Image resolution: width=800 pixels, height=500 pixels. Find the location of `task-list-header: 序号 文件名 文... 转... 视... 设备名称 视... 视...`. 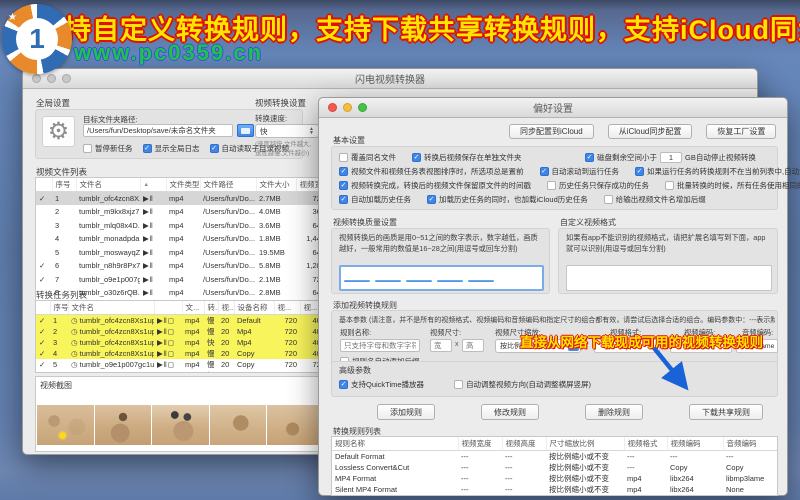

task-list-header: 序号 文件名 文... 转... 视... 设备名称 视... 视... is located at coordinates (181, 308).